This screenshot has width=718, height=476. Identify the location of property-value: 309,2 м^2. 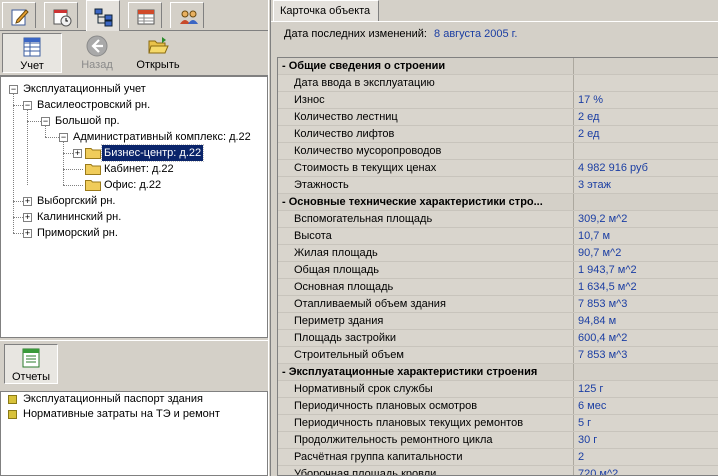
(646, 219).